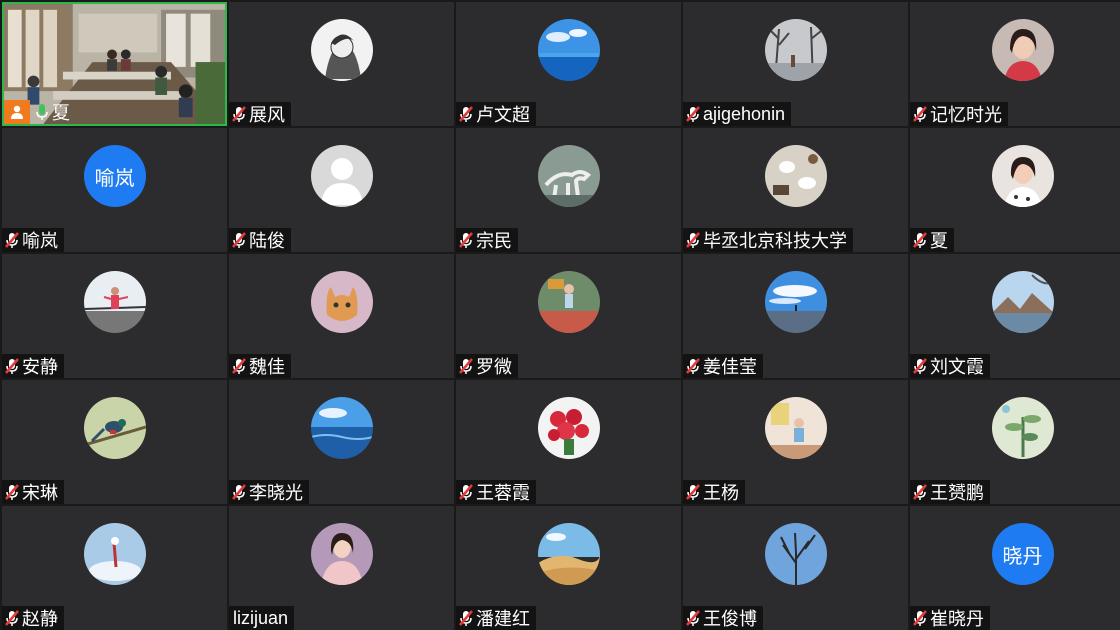 This screenshot has width=1120, height=630. I want to click on participant-name-bar: 姜佳莹, so click(723, 366).